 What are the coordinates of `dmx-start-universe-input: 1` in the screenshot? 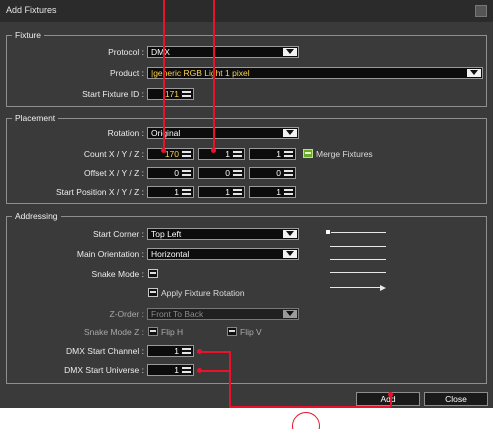 It's located at (170, 370).